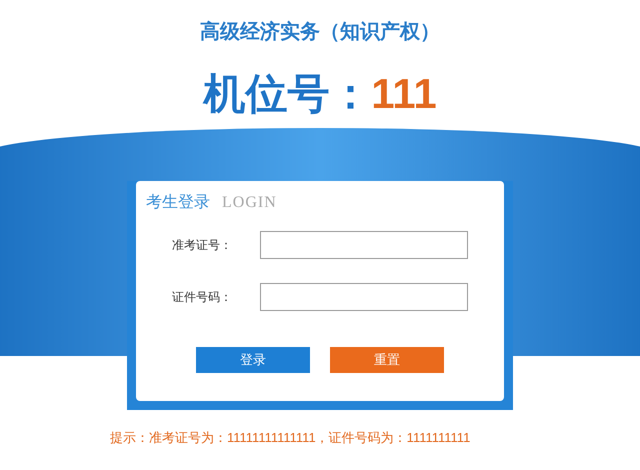 The image size is (640, 470). What do you see at coordinates (287, 94) in the screenshot?
I see `seat-label: 机位号：` at bounding box center [287, 94].